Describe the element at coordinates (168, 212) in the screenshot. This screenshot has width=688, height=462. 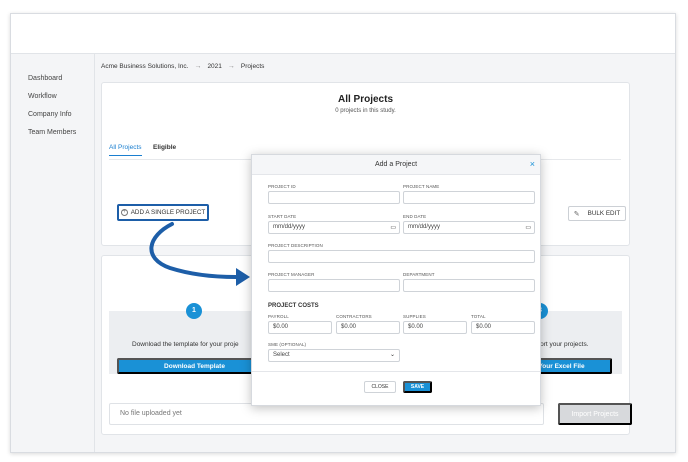
I see `add-single-project-label: ADD A SINGLE PROJECT` at that location.